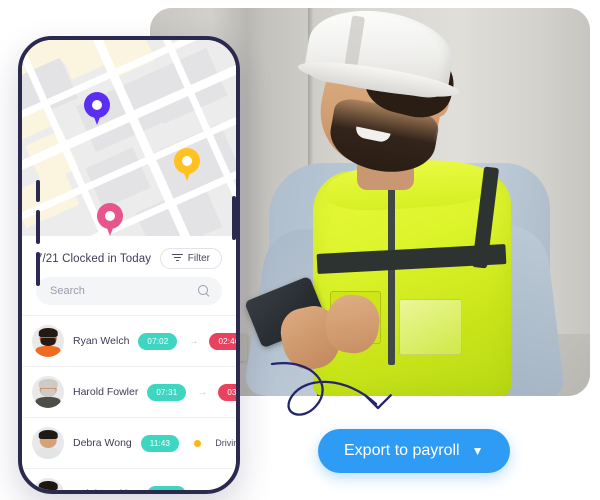 This screenshot has height=500, width=600. I want to click on export-to-payroll-button: Export to payroll ▼, so click(414, 451).